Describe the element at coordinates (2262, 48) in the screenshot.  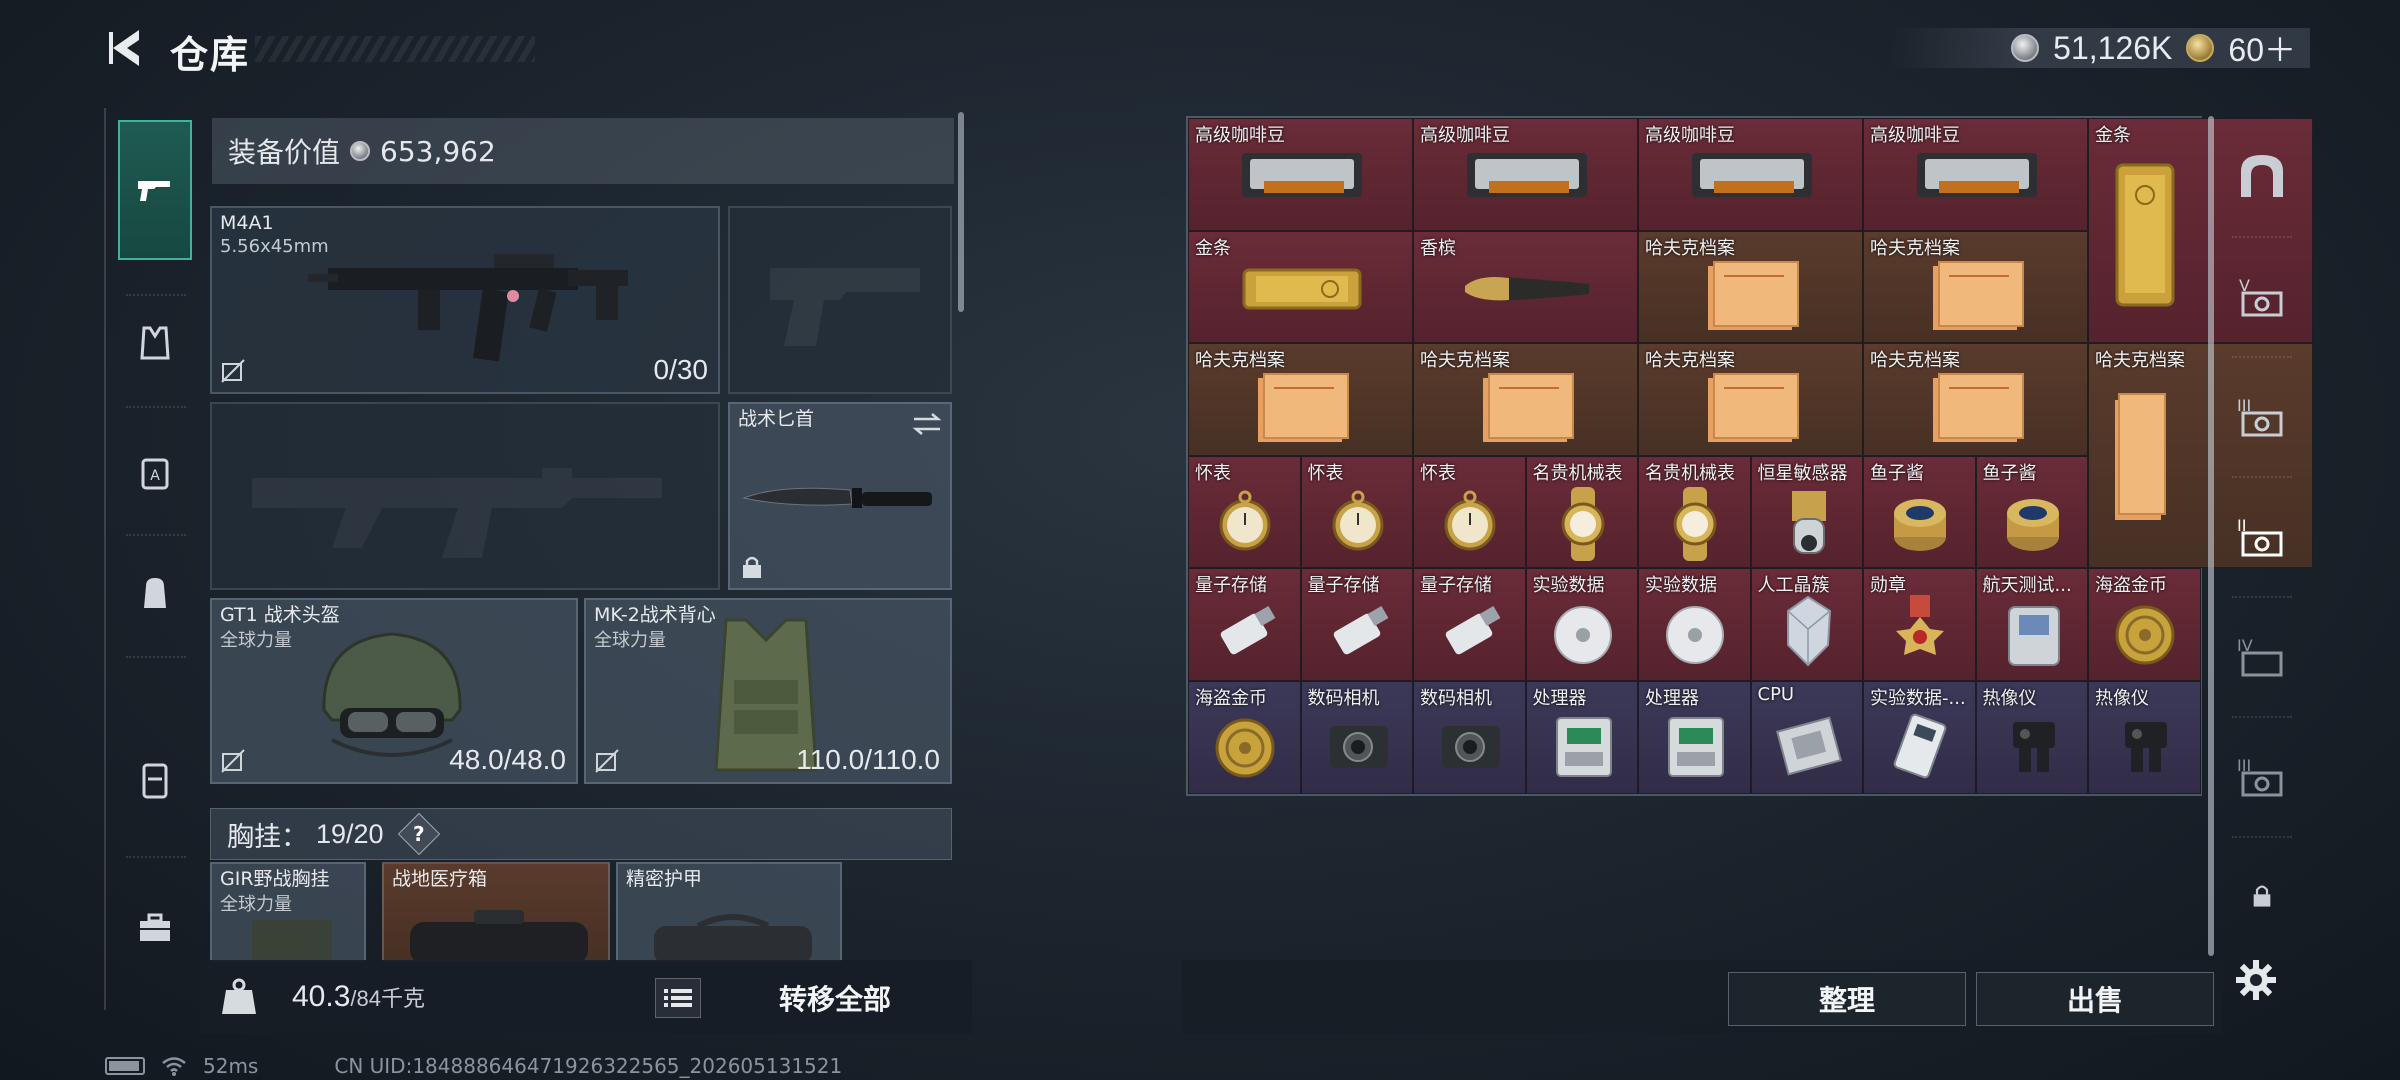
I see `gold-currency-value: 60＋` at that location.